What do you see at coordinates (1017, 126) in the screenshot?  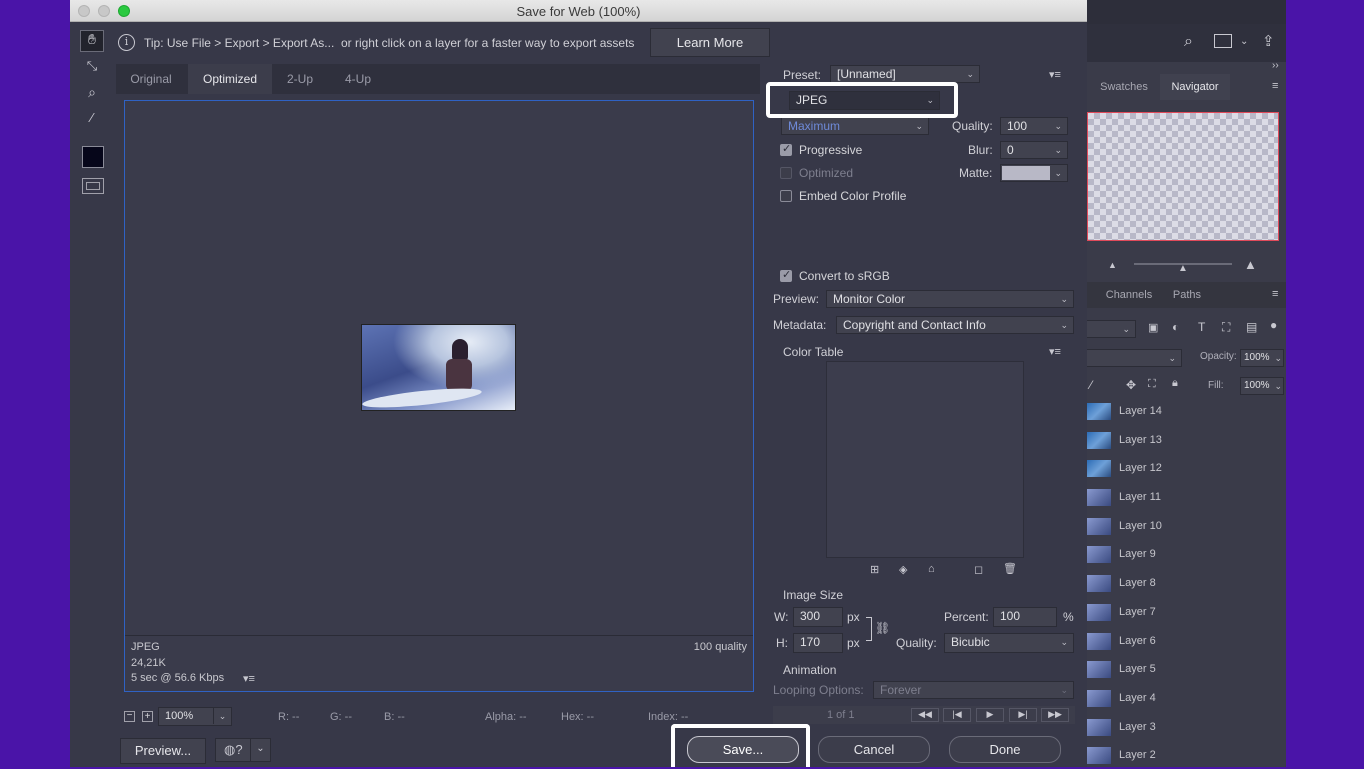 I see `quality-value: 100` at bounding box center [1017, 126].